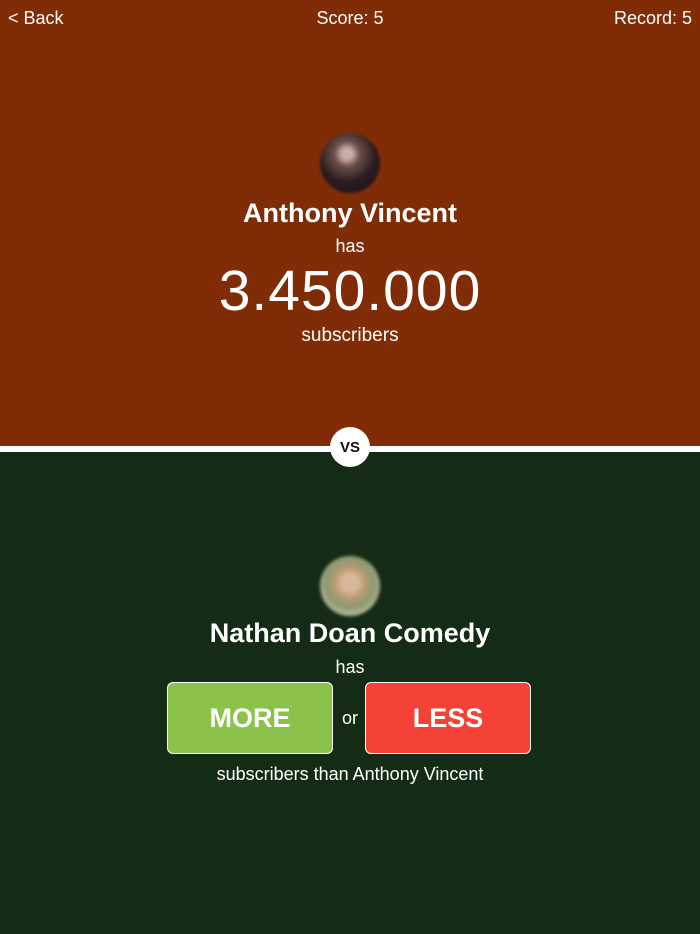 This screenshot has height=934, width=700. Describe the element at coordinates (350, 291) in the screenshot. I see `subscriber-count: 3.450.000` at that location.